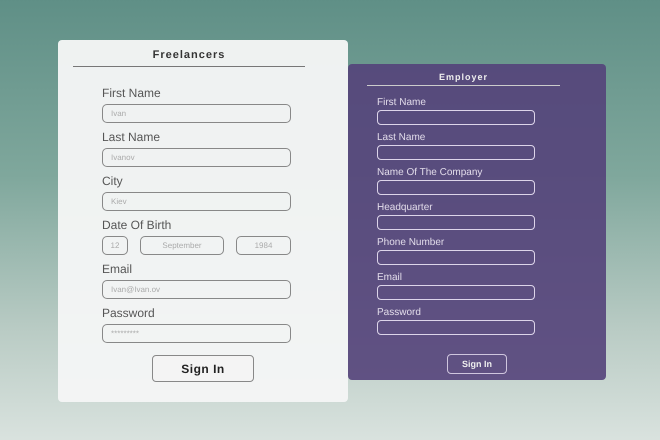  I want to click on field-label: Phone Number, so click(411, 242).